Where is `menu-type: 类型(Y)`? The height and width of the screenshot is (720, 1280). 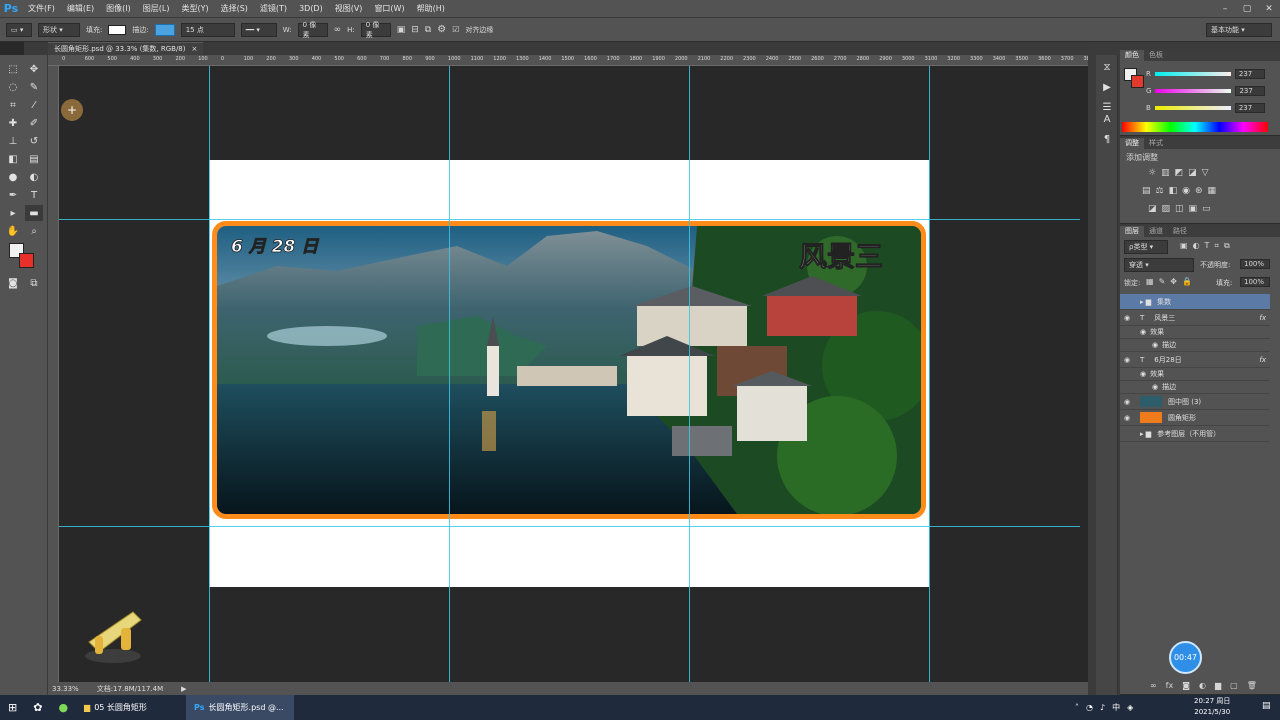
menu-type: 类型(Y) is located at coordinates (194, 9).